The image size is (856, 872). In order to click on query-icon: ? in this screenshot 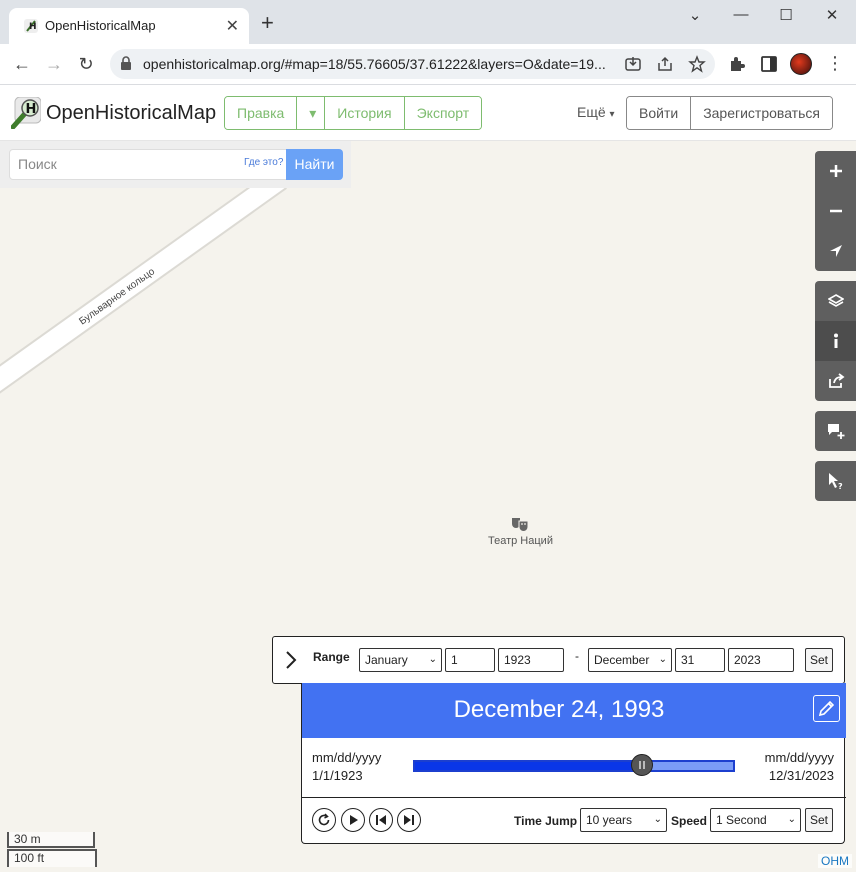, I will do `click(835, 481)`.